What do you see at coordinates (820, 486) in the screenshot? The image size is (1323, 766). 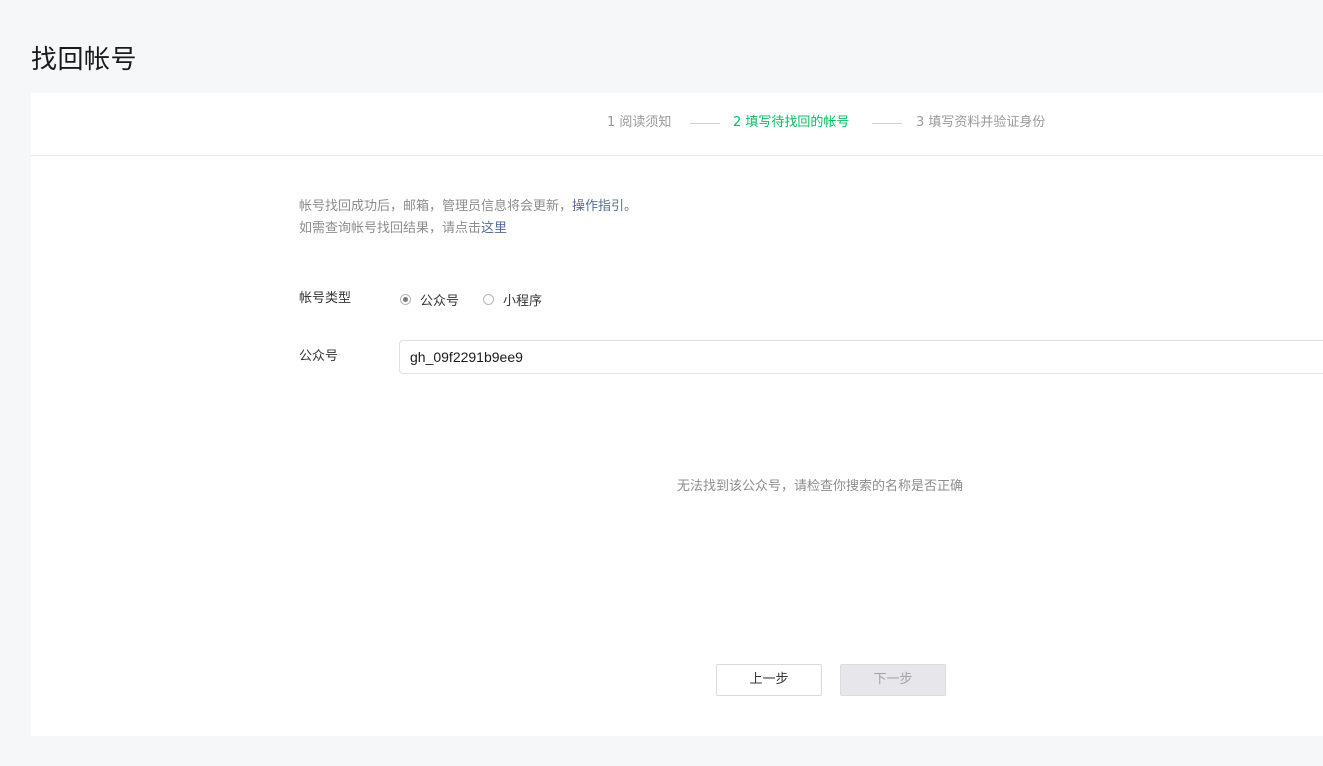 I see `not-found-message: 无法找到该公众号，请检查你搜索的名称是否正确` at bounding box center [820, 486].